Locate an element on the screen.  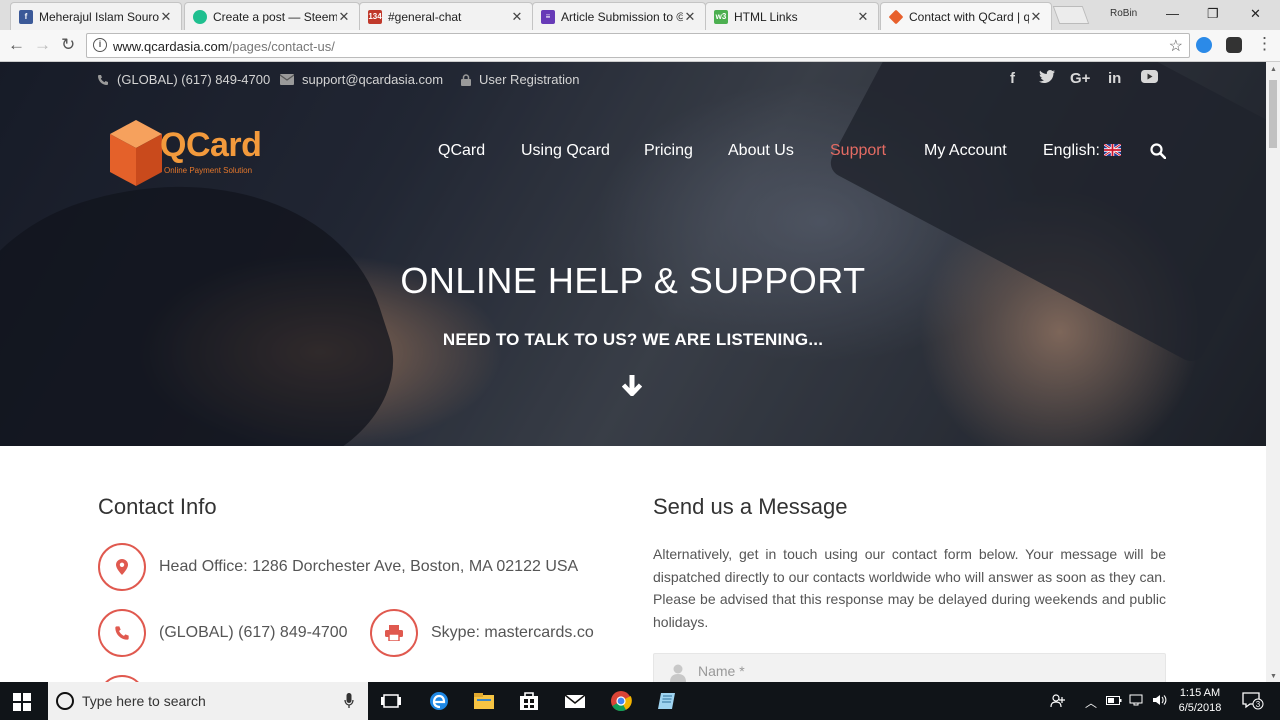
qcard-logo: QCard Online Payment Solution is located at coordinates (193, 152).